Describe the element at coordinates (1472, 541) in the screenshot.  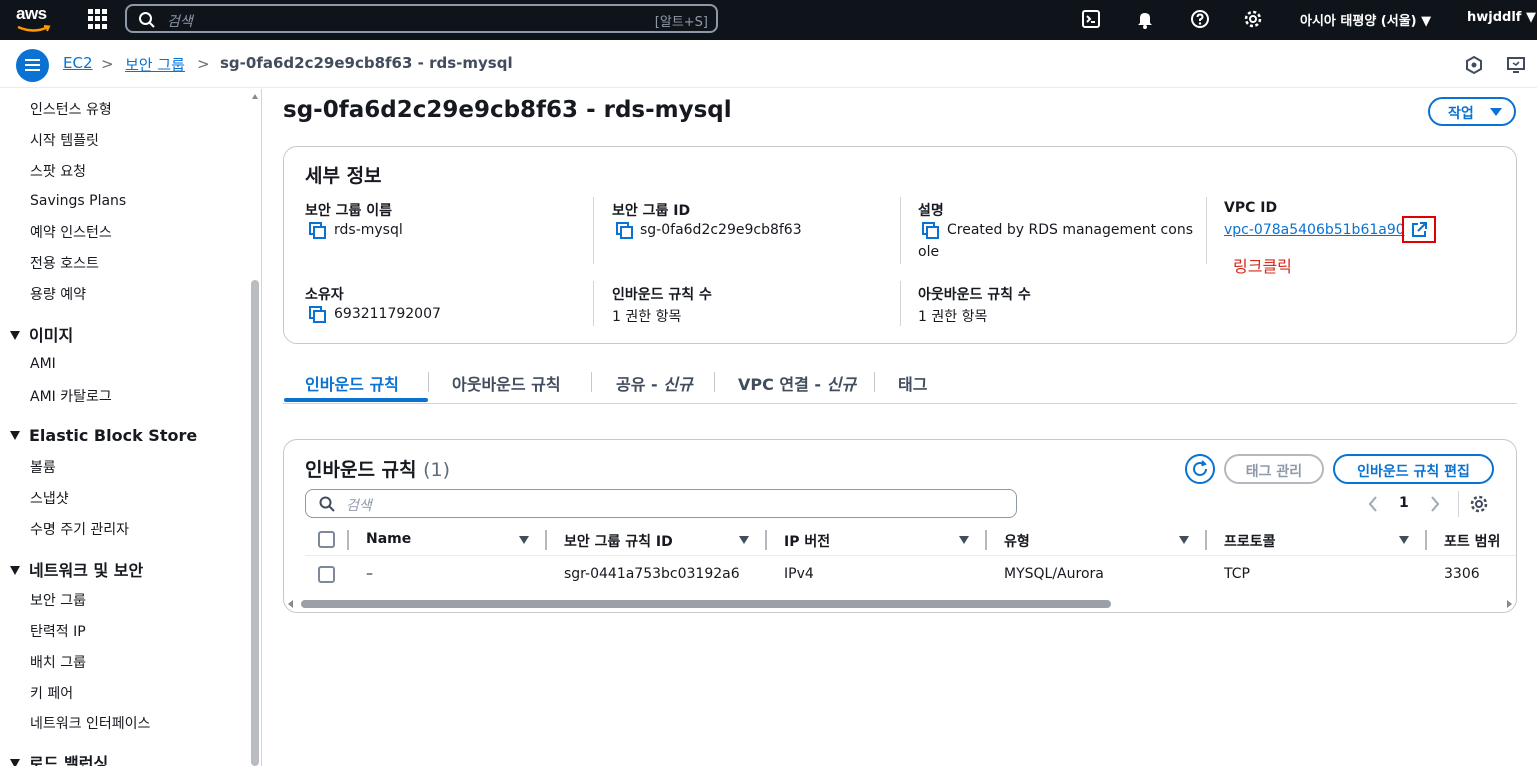
I see `column-header-port-range: 포트 범위` at that location.